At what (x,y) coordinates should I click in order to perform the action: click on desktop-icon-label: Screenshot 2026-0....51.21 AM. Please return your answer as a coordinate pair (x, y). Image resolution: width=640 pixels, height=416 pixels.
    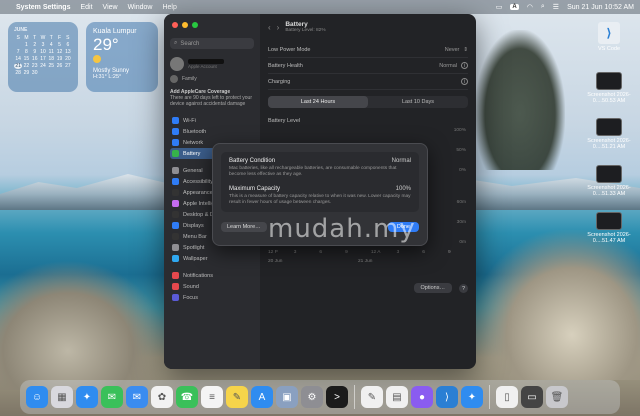
    Looking at the image, I should click on (609, 144).